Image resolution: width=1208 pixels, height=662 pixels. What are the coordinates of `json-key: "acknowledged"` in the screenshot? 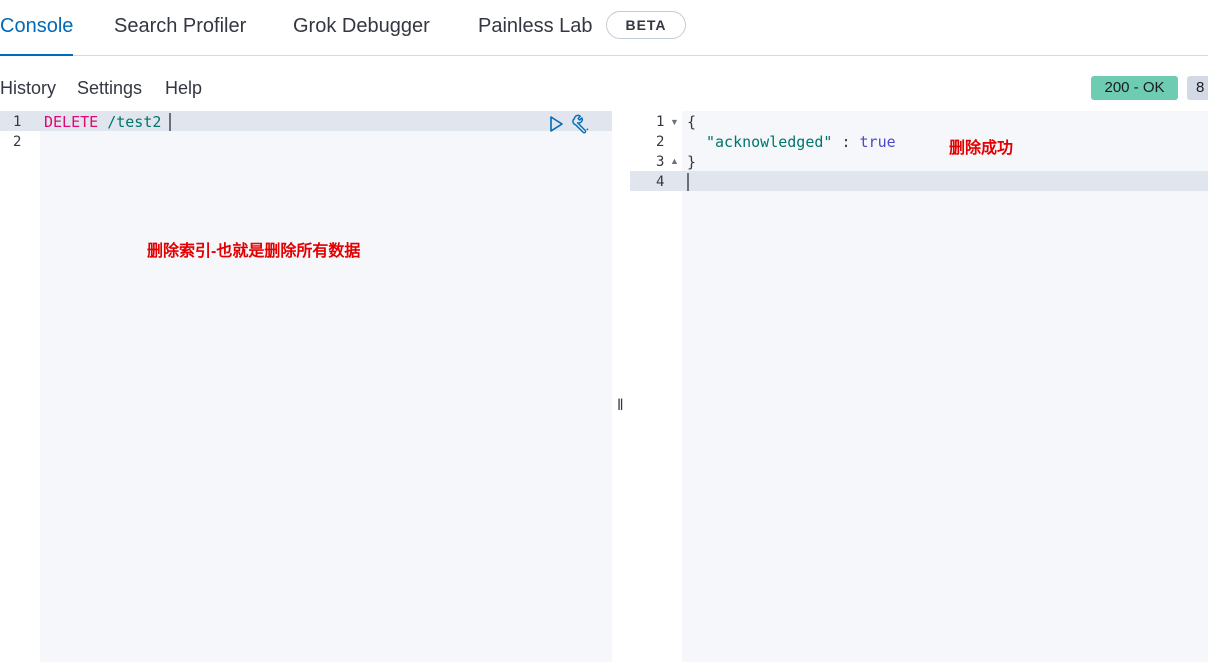 It's located at (769, 142).